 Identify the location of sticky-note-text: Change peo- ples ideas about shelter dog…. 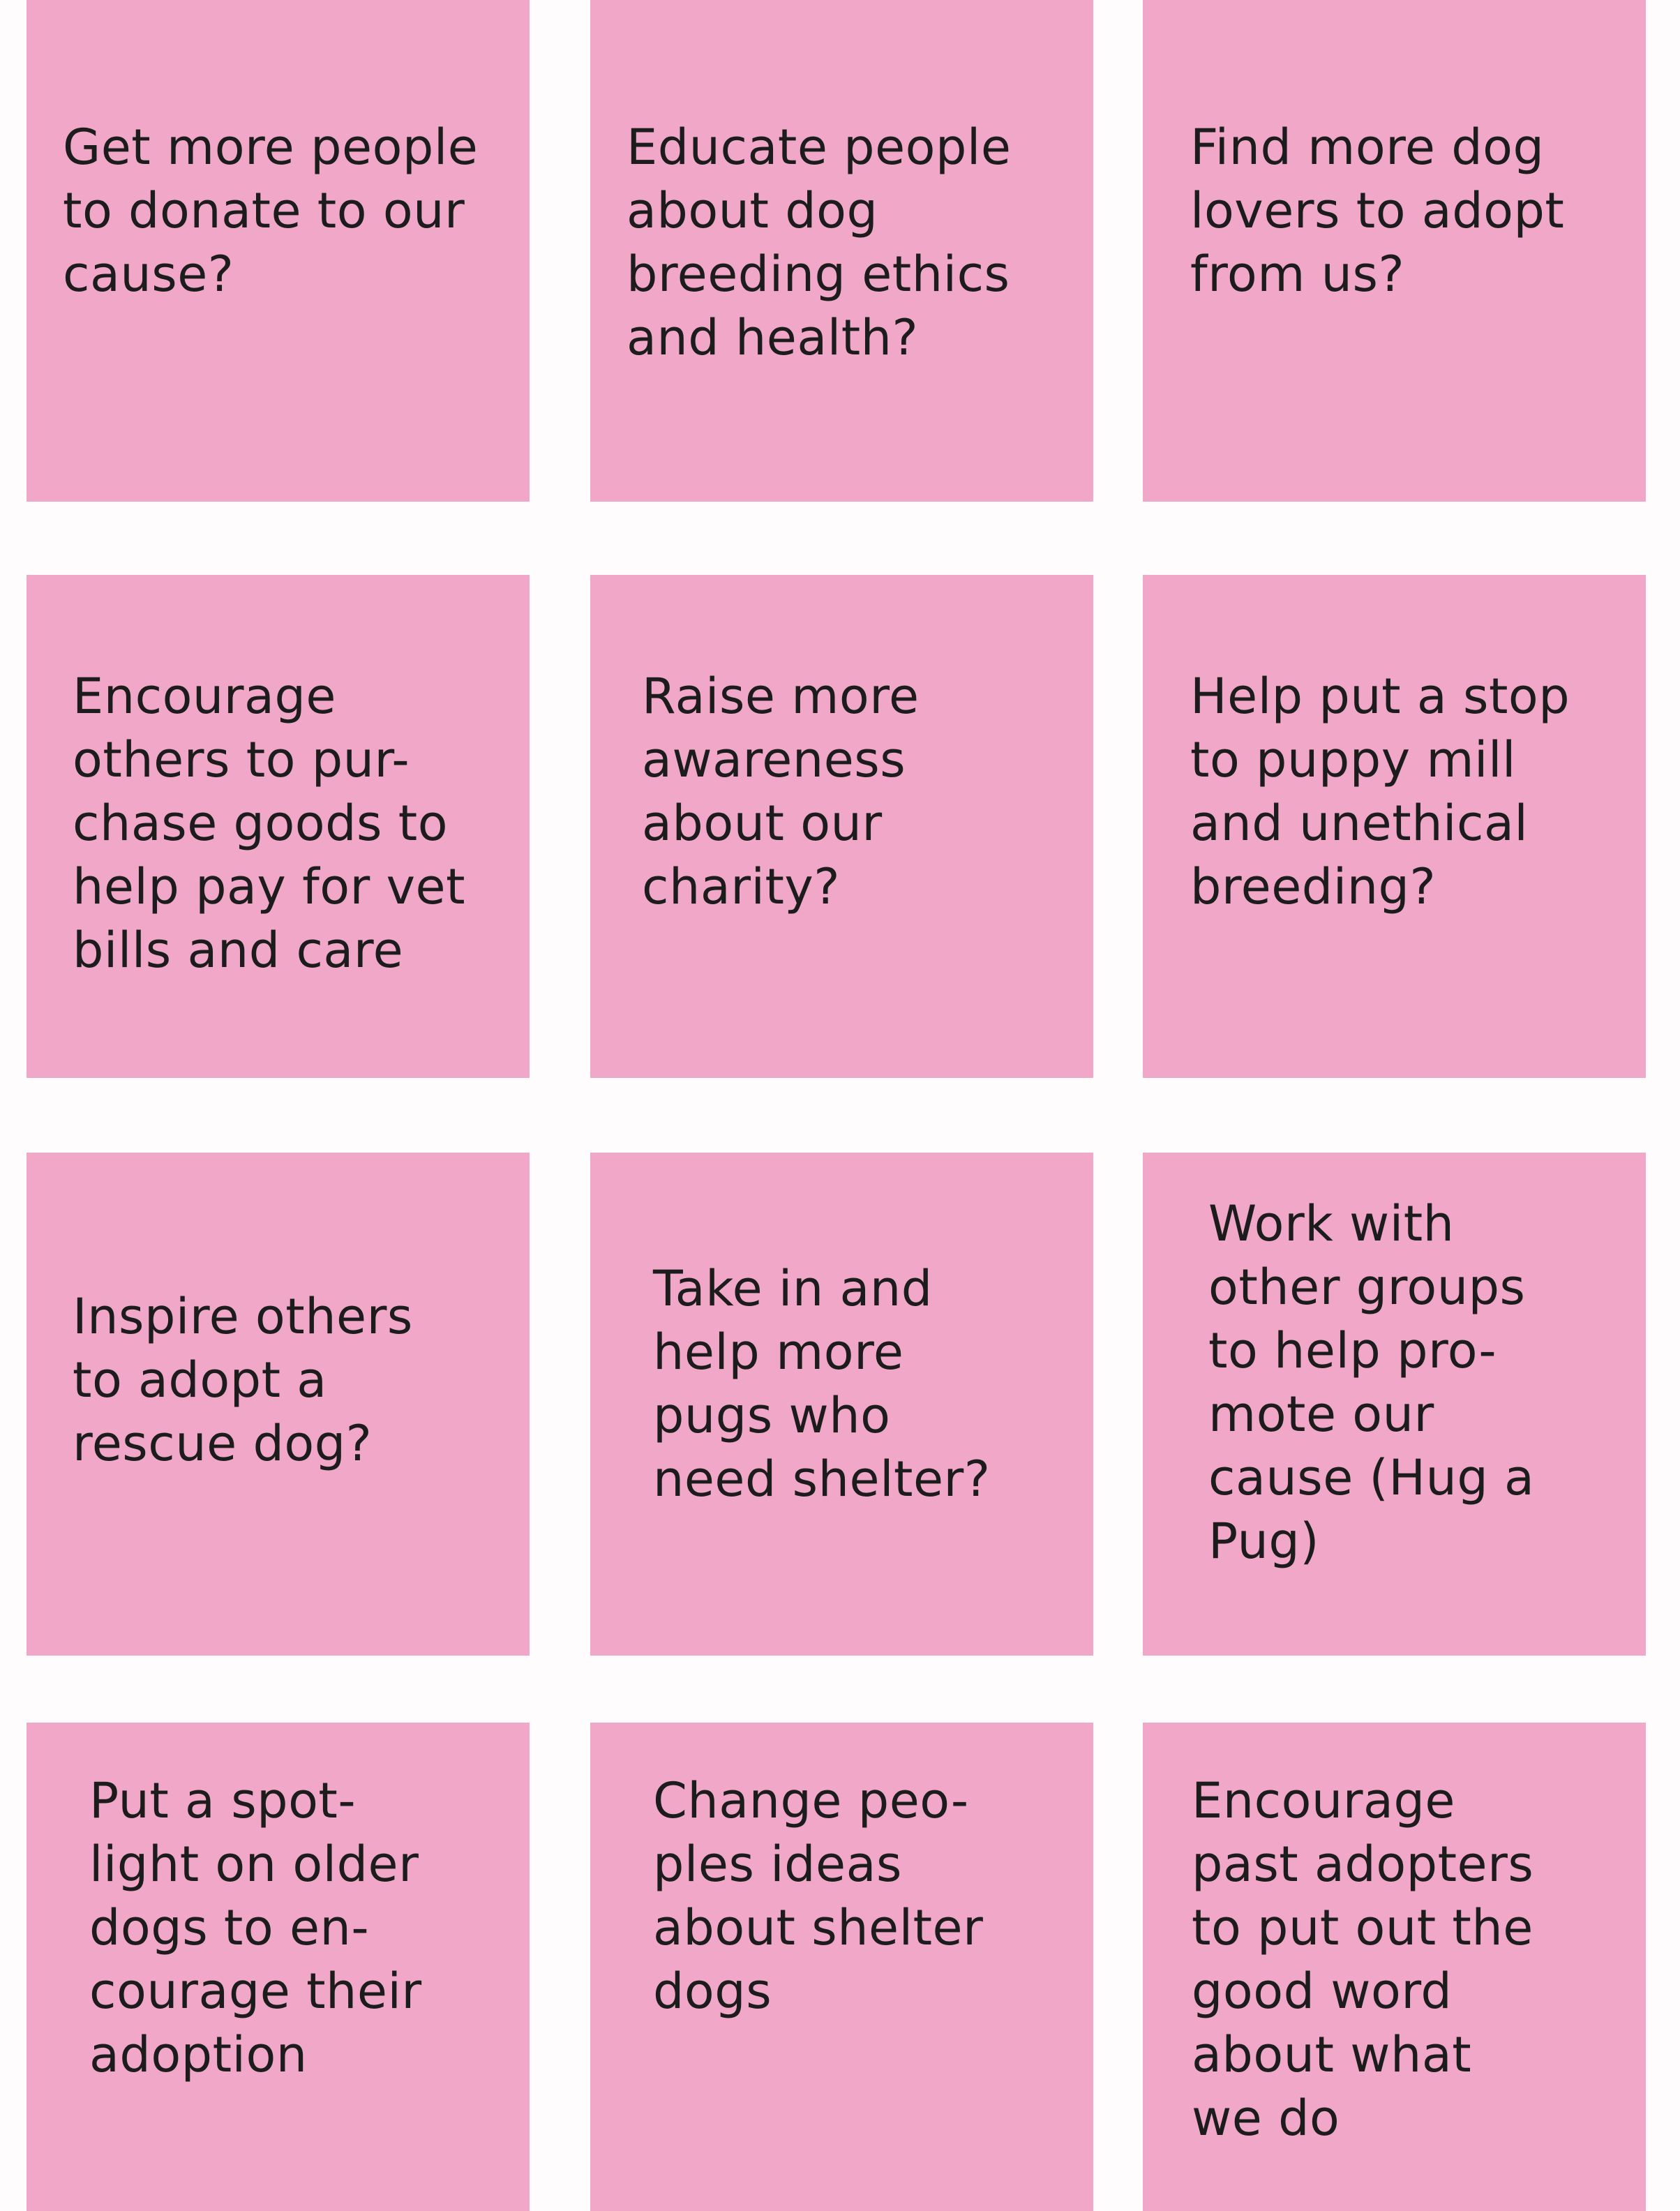
(819, 1896).